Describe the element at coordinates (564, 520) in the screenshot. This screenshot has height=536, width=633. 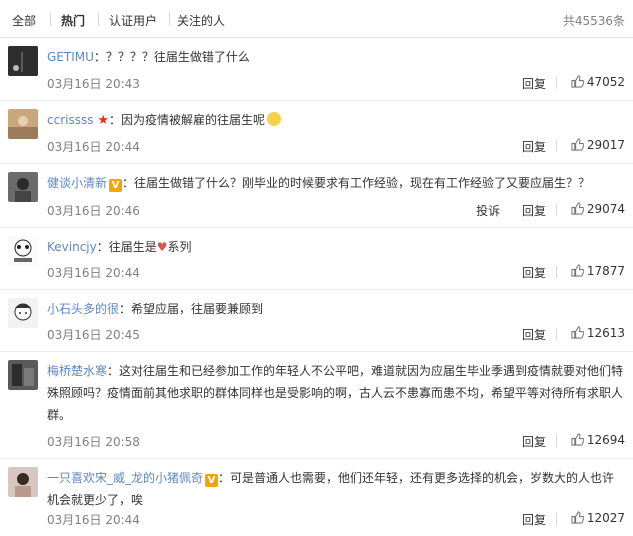
I see `comment-actions: 回复 12027` at that location.